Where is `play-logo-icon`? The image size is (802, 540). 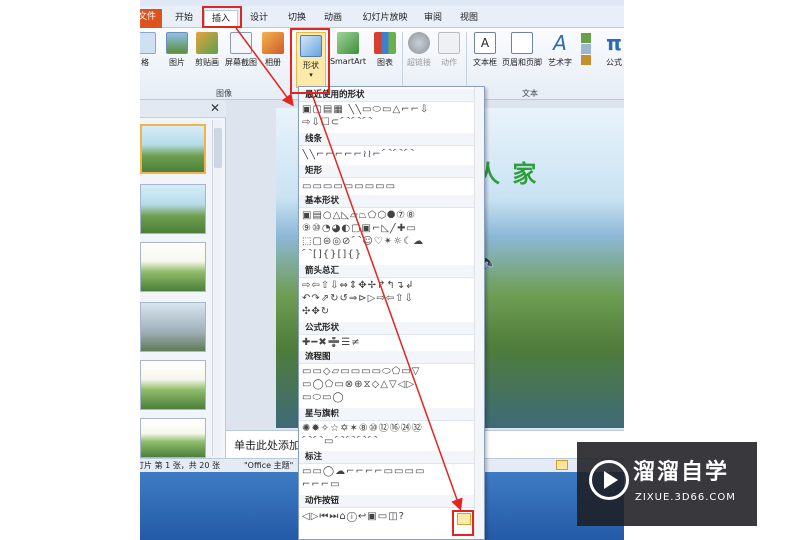
play-logo-icon is located at coordinates (609, 480).